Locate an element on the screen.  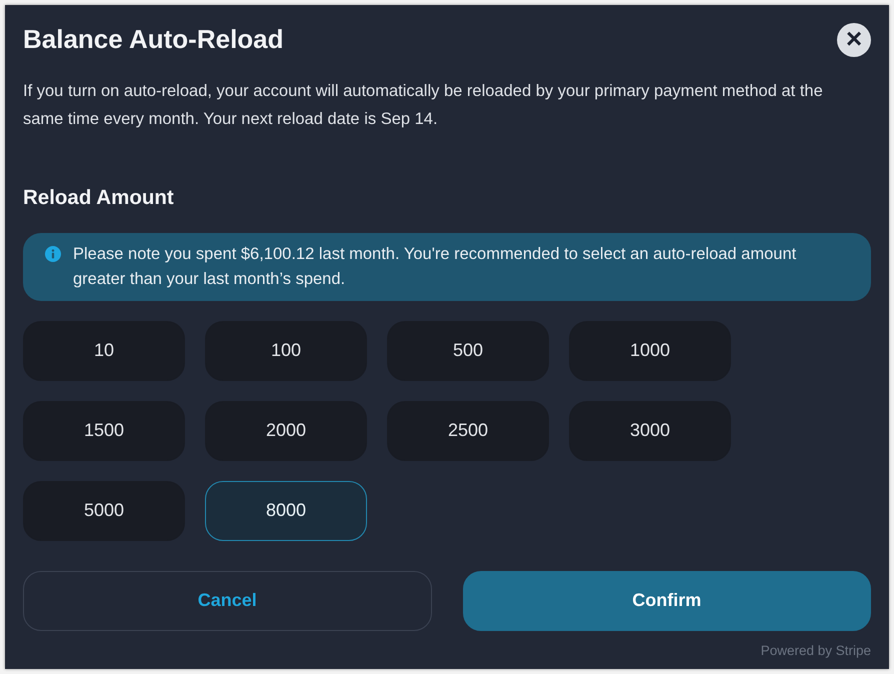
confirm-button: Confirm is located at coordinates (666, 600).